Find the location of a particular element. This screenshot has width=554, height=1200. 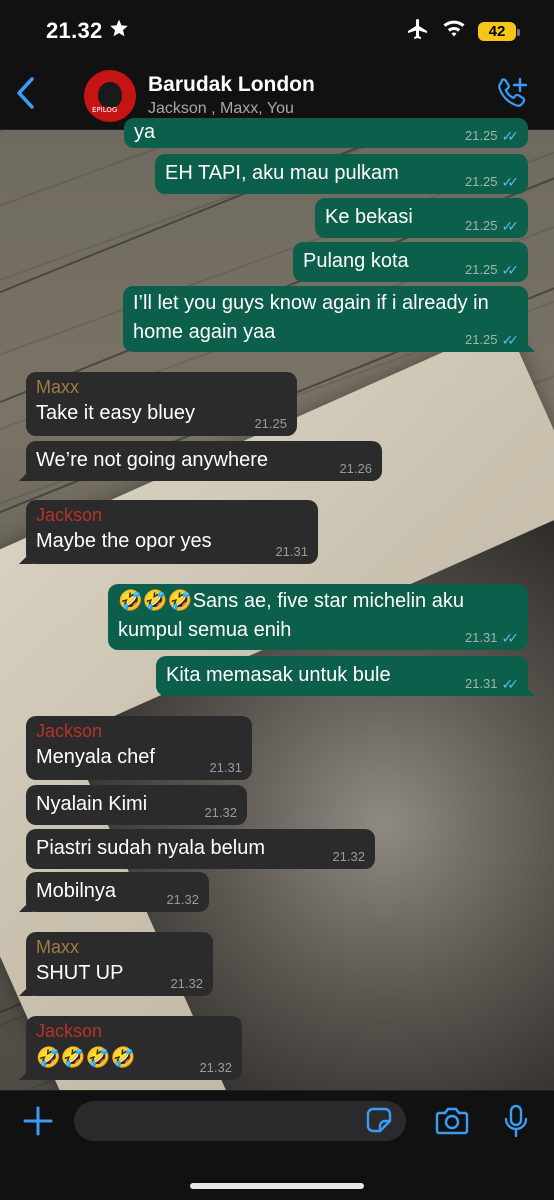

message-bubble: Mobilnya 21.32 is located at coordinates (117, 892).